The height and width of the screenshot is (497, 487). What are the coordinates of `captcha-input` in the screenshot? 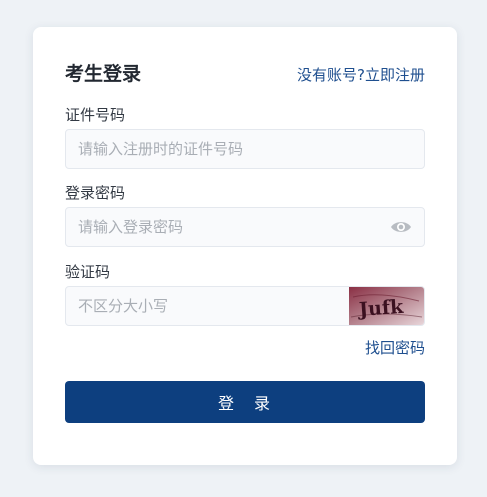 It's located at (207, 306).